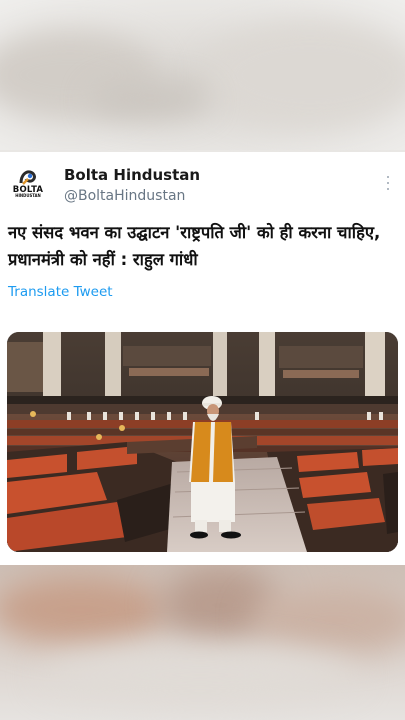 This screenshot has height=720, width=405. Describe the element at coordinates (28, 177) in the screenshot. I see `bolta-logo-icon` at that location.